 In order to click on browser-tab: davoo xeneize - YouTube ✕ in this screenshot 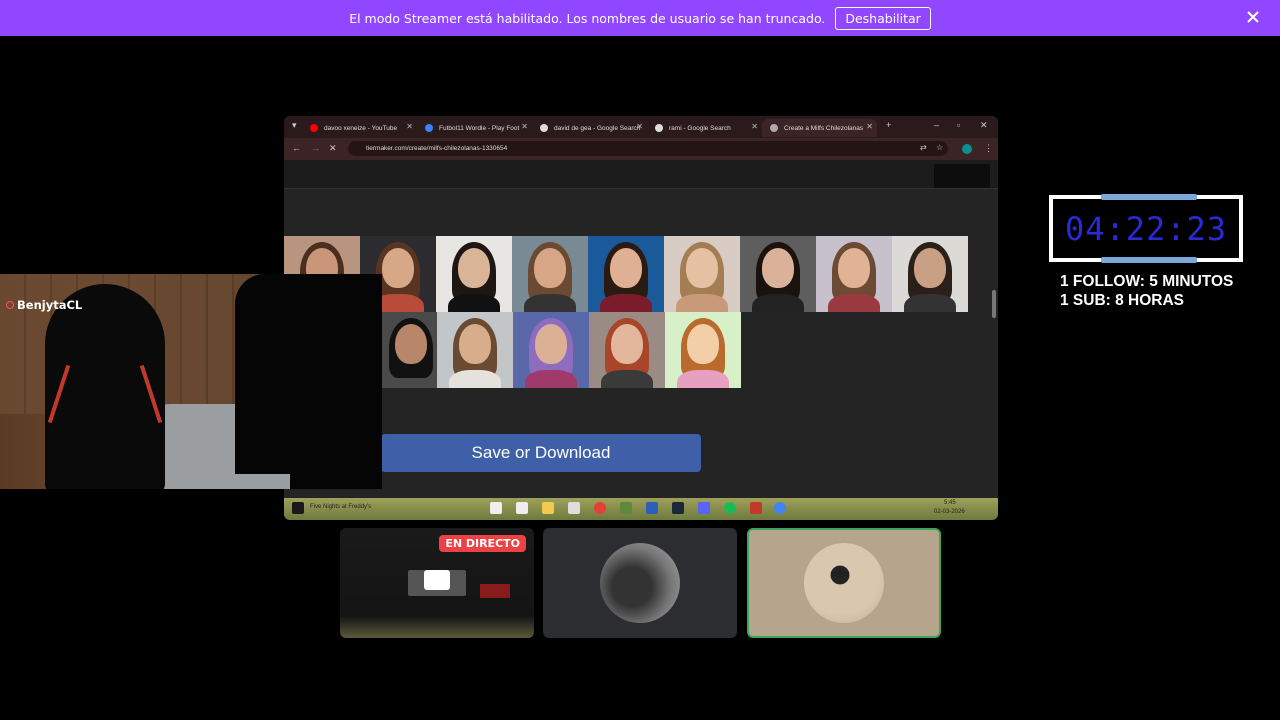, I will do `click(359, 128)`.